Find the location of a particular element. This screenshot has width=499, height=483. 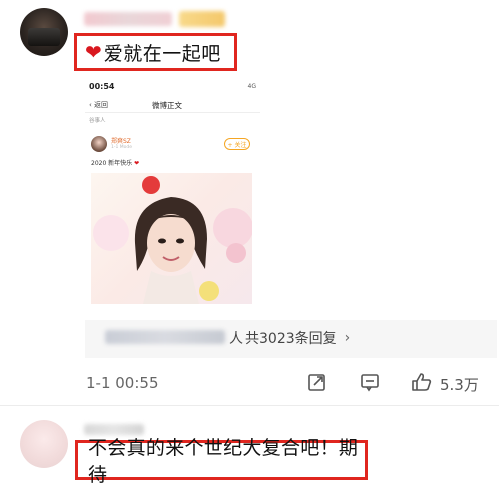

follow-button: + 关注 is located at coordinates (237, 144).